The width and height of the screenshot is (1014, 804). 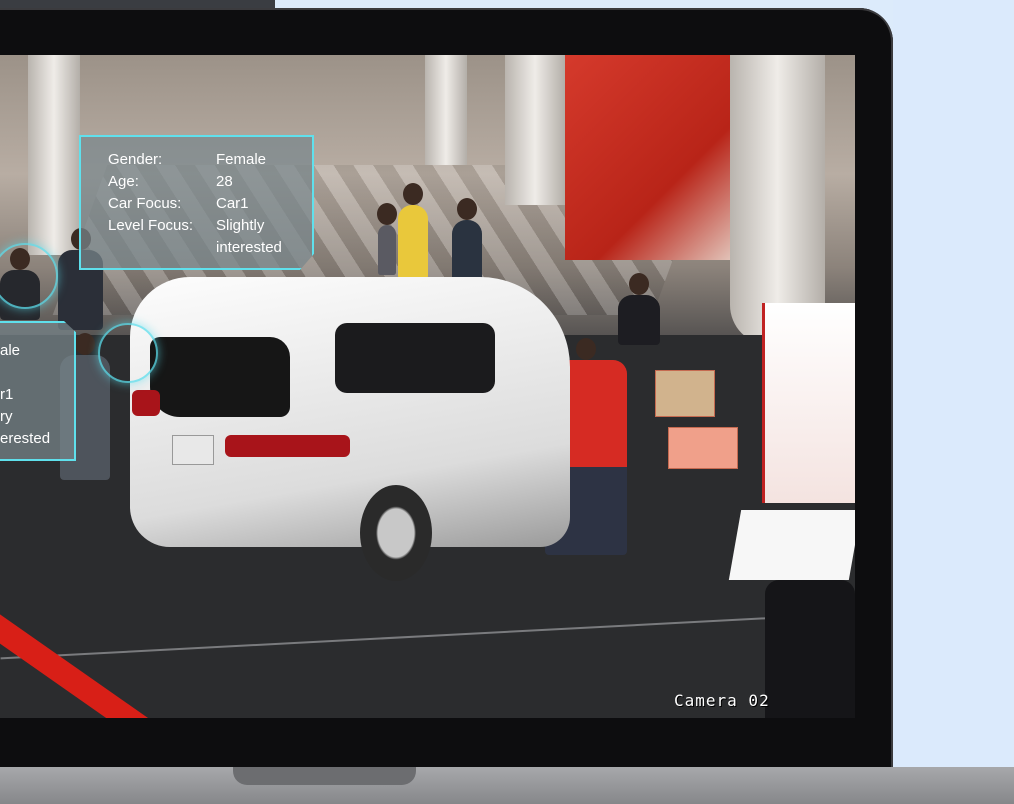 I want to click on analytics-value: interested, so click(x=249, y=247).